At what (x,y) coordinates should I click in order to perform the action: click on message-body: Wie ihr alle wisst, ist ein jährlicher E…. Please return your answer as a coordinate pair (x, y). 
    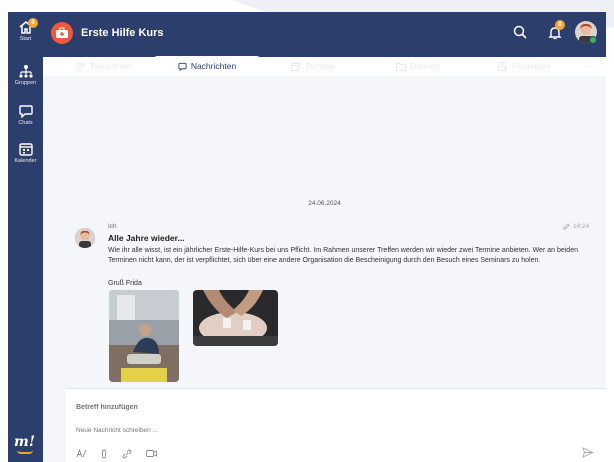
    Looking at the image, I should click on (343, 255).